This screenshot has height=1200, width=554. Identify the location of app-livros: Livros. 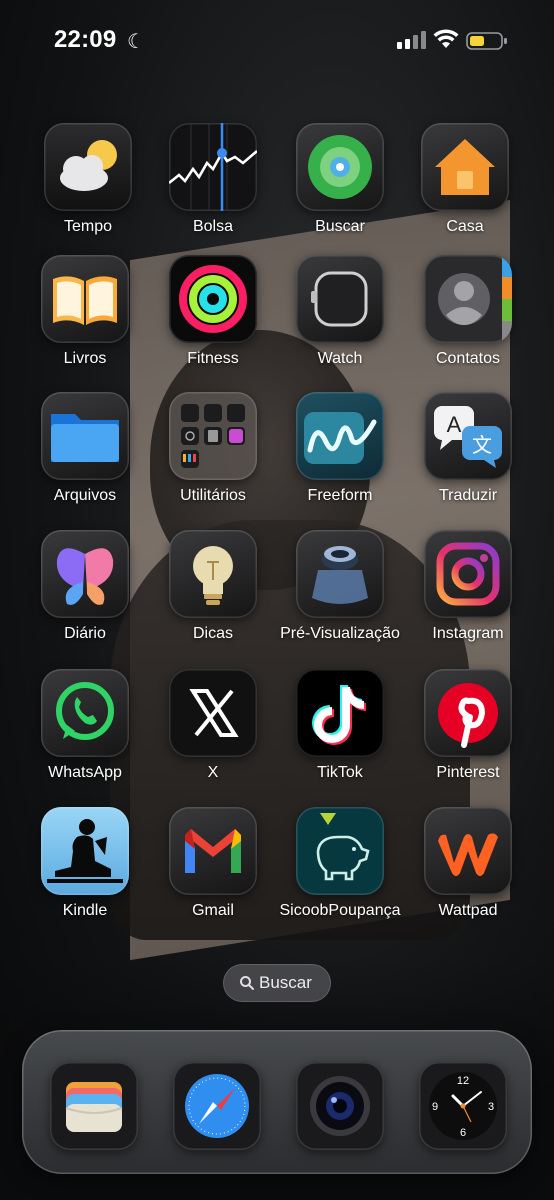
(85, 325).